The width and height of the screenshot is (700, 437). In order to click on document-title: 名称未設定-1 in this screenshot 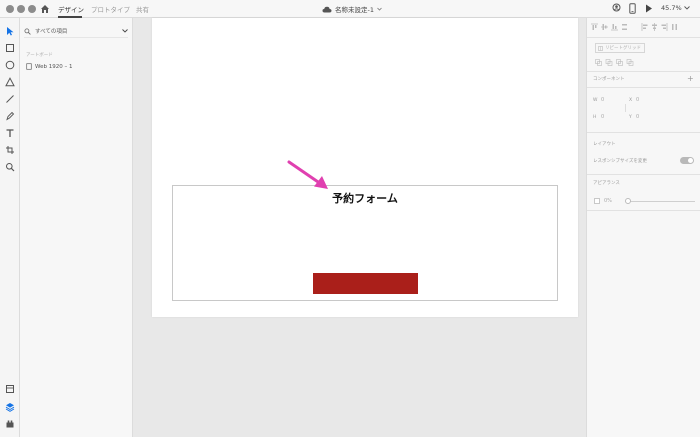, I will do `click(352, 9)`.